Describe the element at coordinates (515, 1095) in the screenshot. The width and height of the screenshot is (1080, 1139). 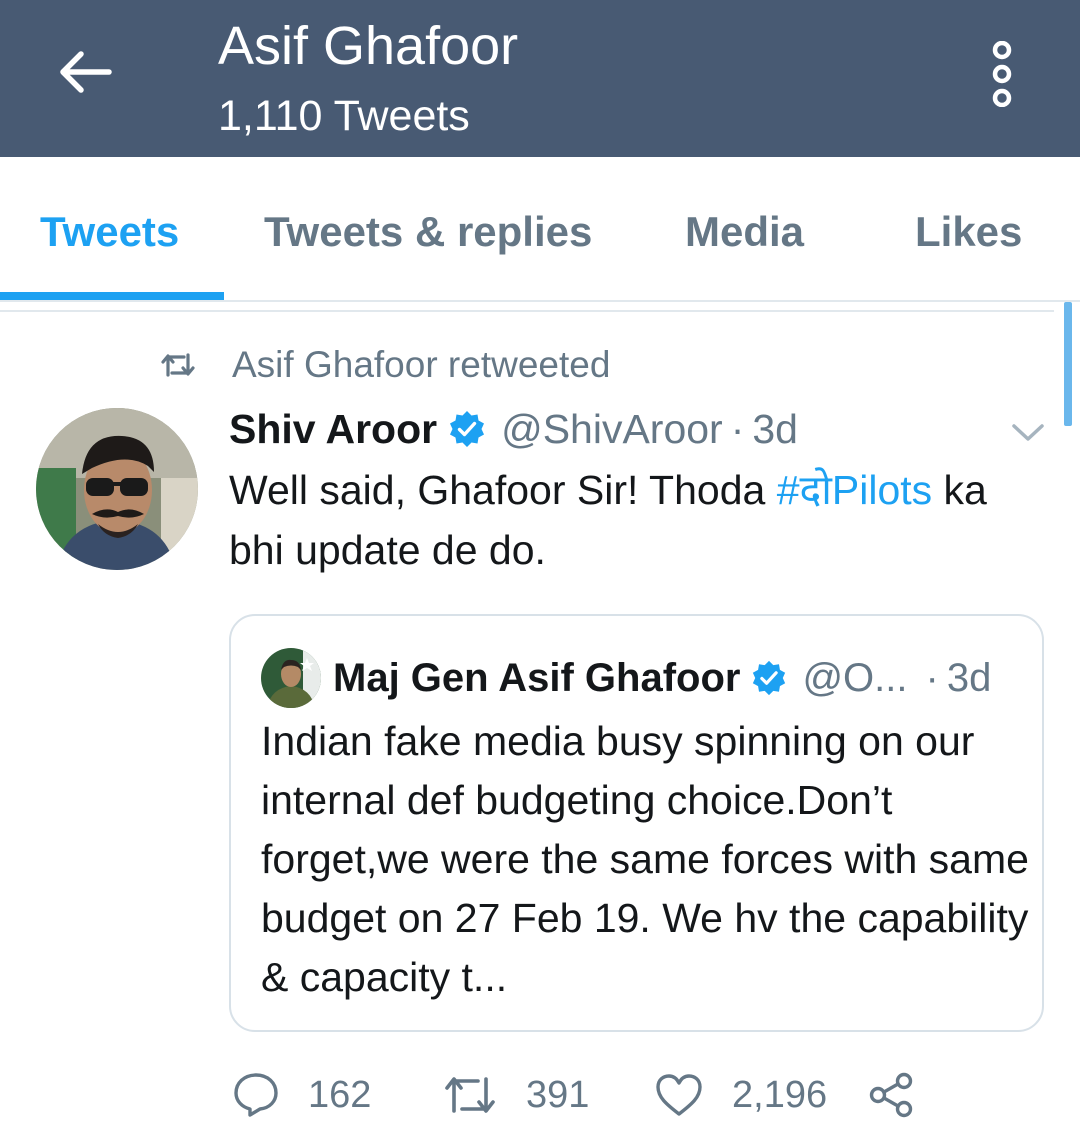
I see `retweet-button: 391` at that location.